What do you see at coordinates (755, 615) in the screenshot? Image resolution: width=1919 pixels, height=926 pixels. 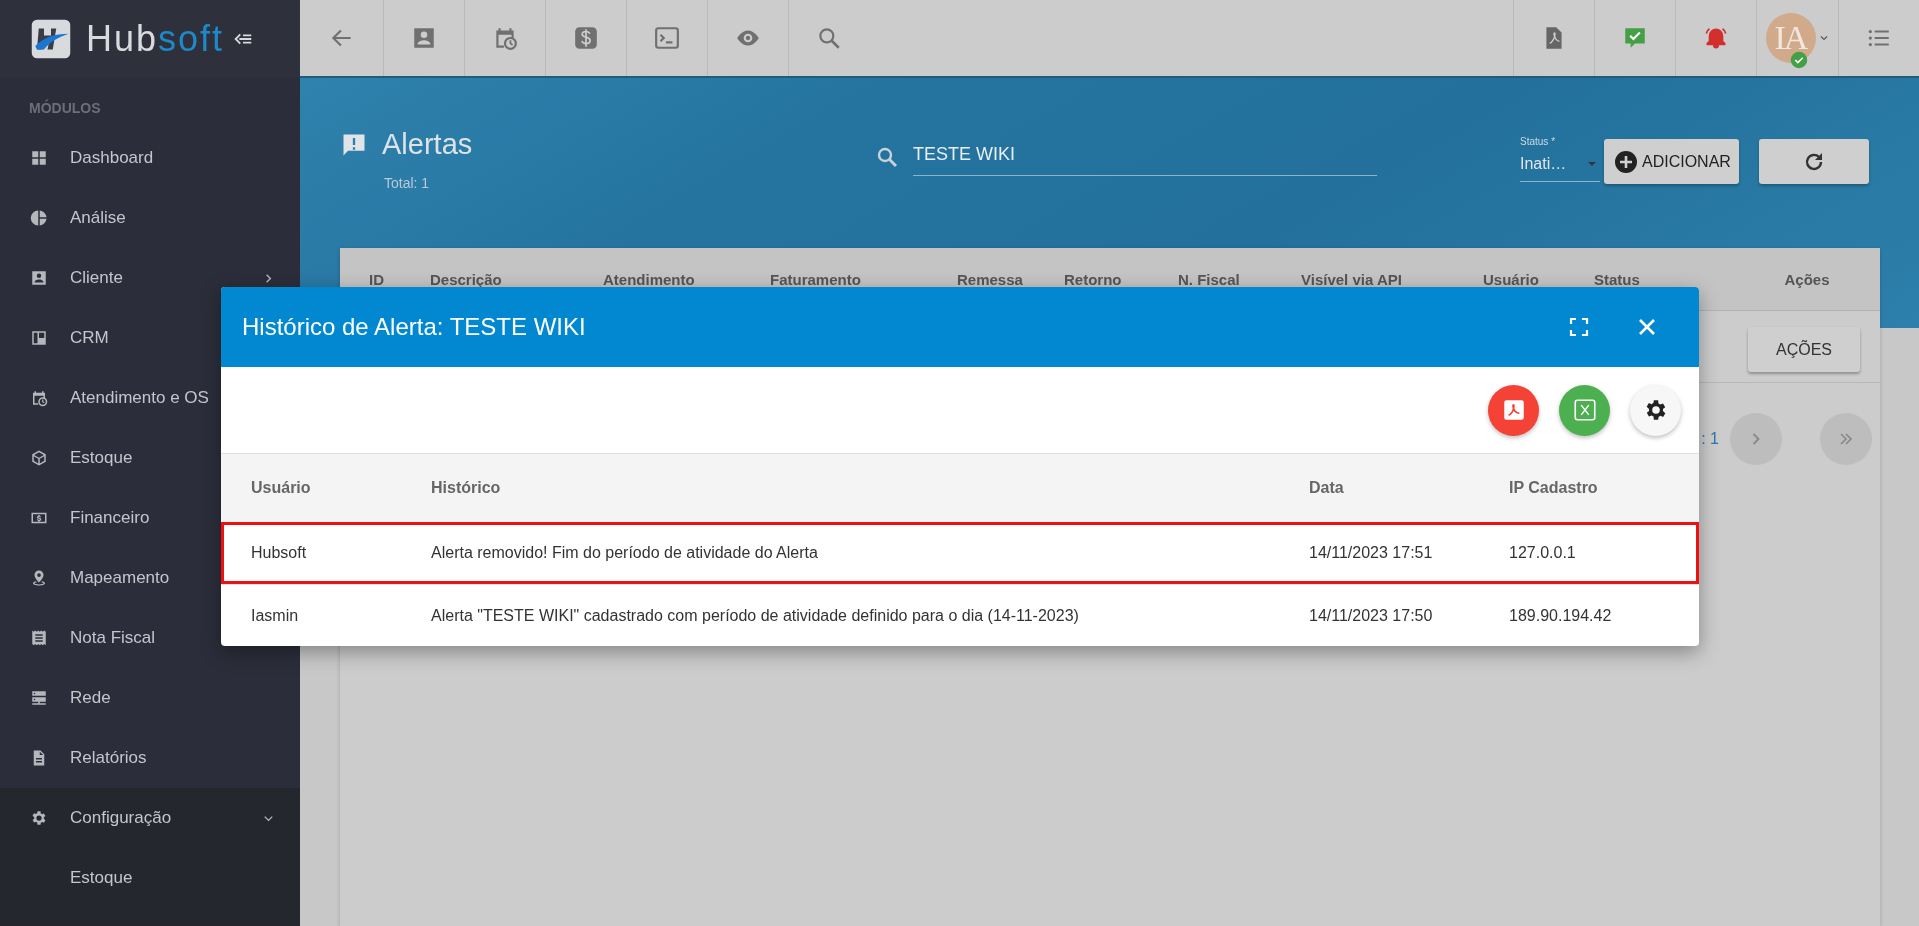 I see `table-cell-text: Alerta "TESTE WIKI" cadastrado com período de atividade definido para o dia (14-11-2023)` at bounding box center [755, 615].